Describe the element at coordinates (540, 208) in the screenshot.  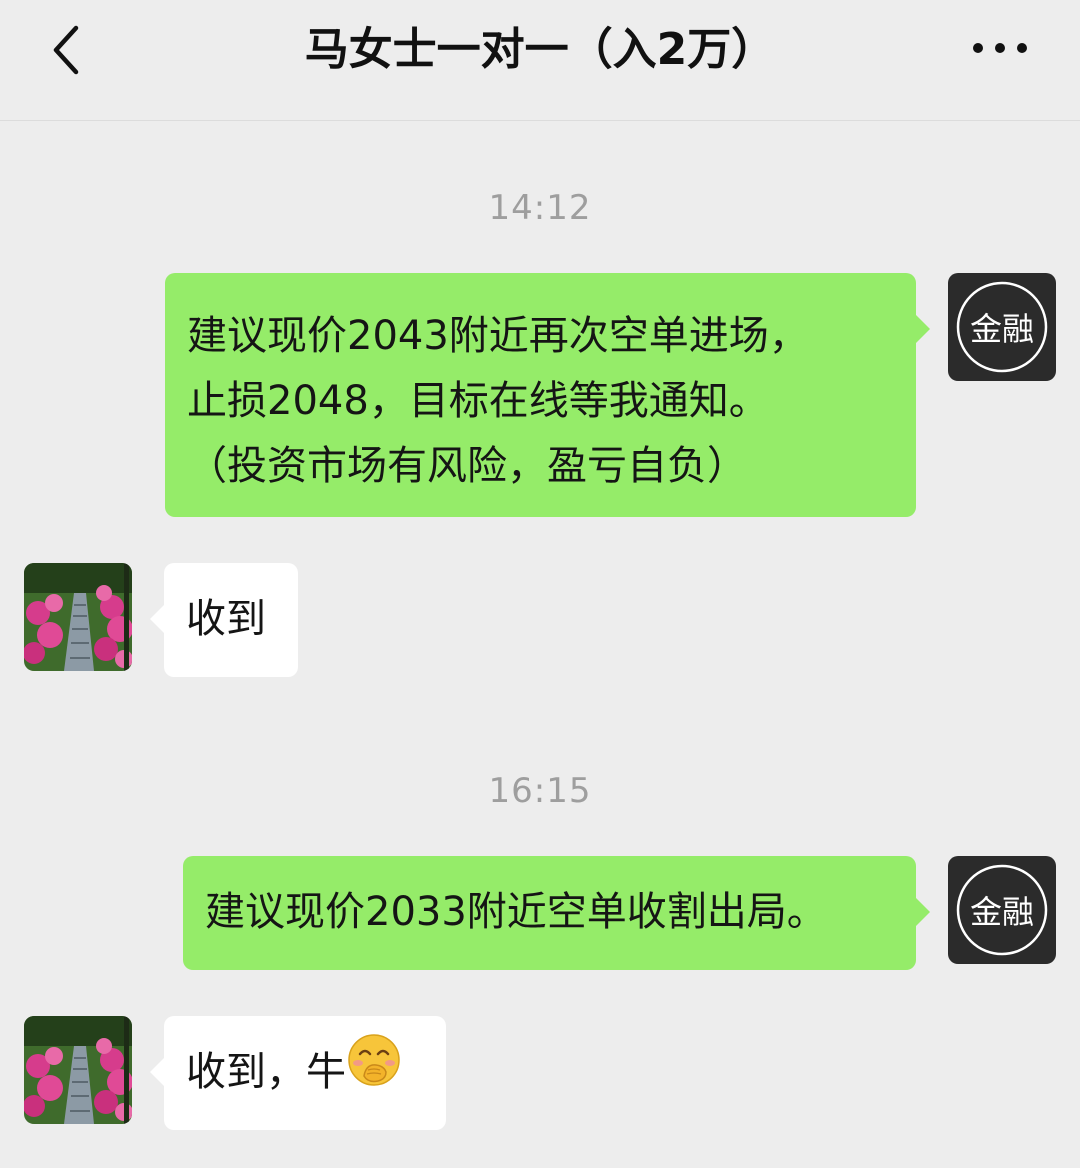
I see `timestamp: 14:12` at that location.